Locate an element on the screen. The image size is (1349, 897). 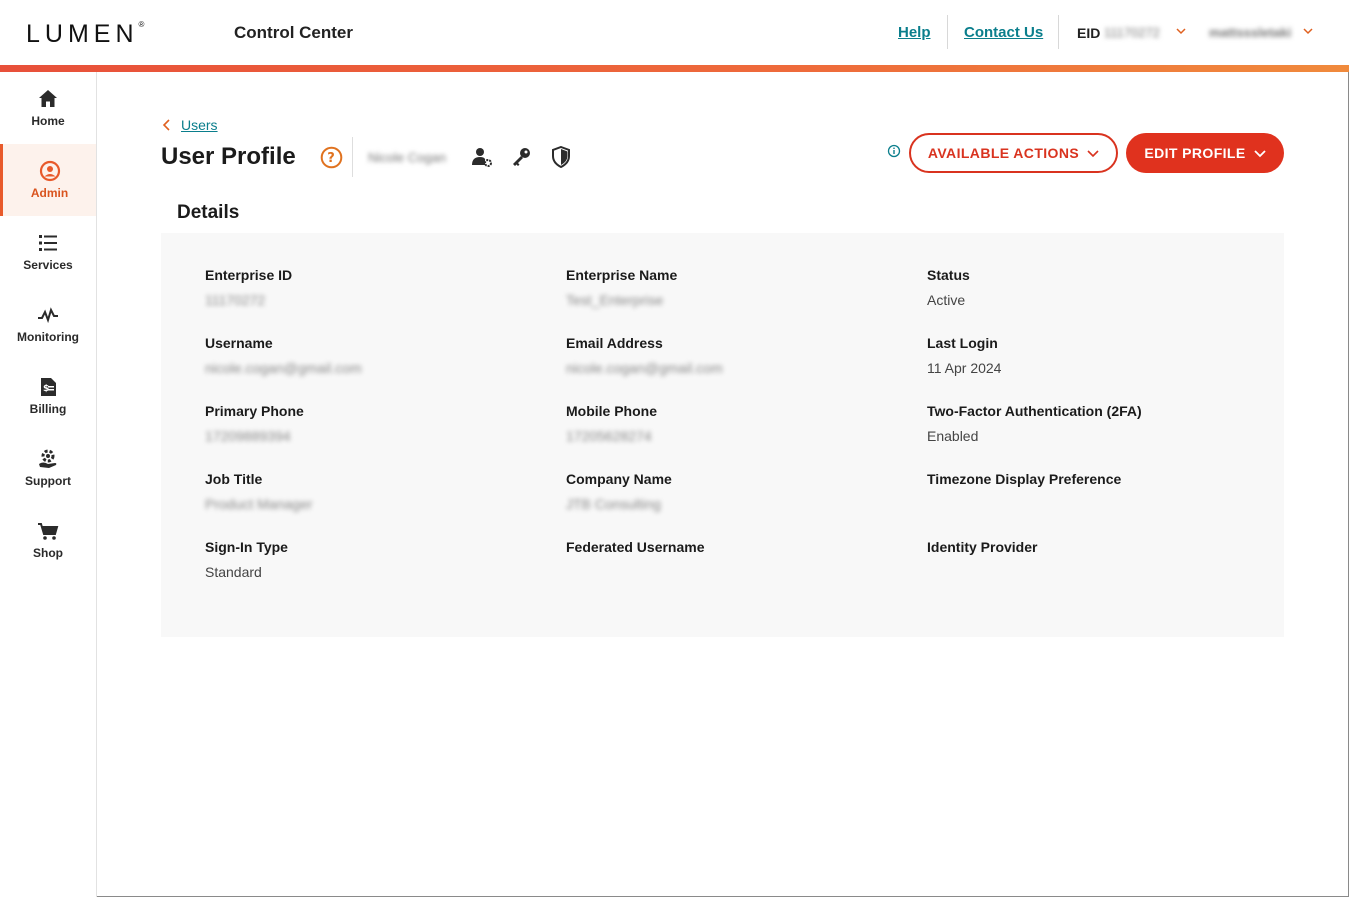
sidebar-item-shop: Shop is located at coordinates (48, 540).